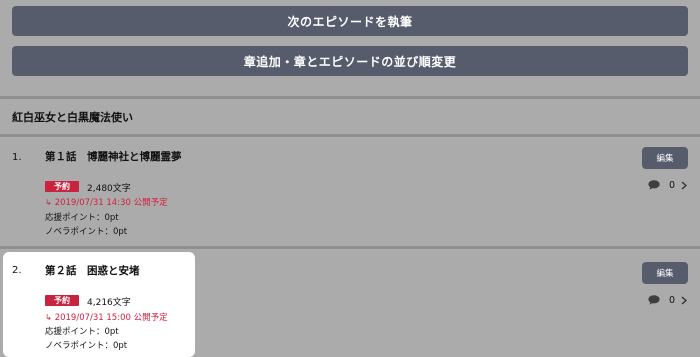 The image size is (700, 357). Describe the element at coordinates (17, 270) in the screenshot. I see `episode-number: 2.` at that location.